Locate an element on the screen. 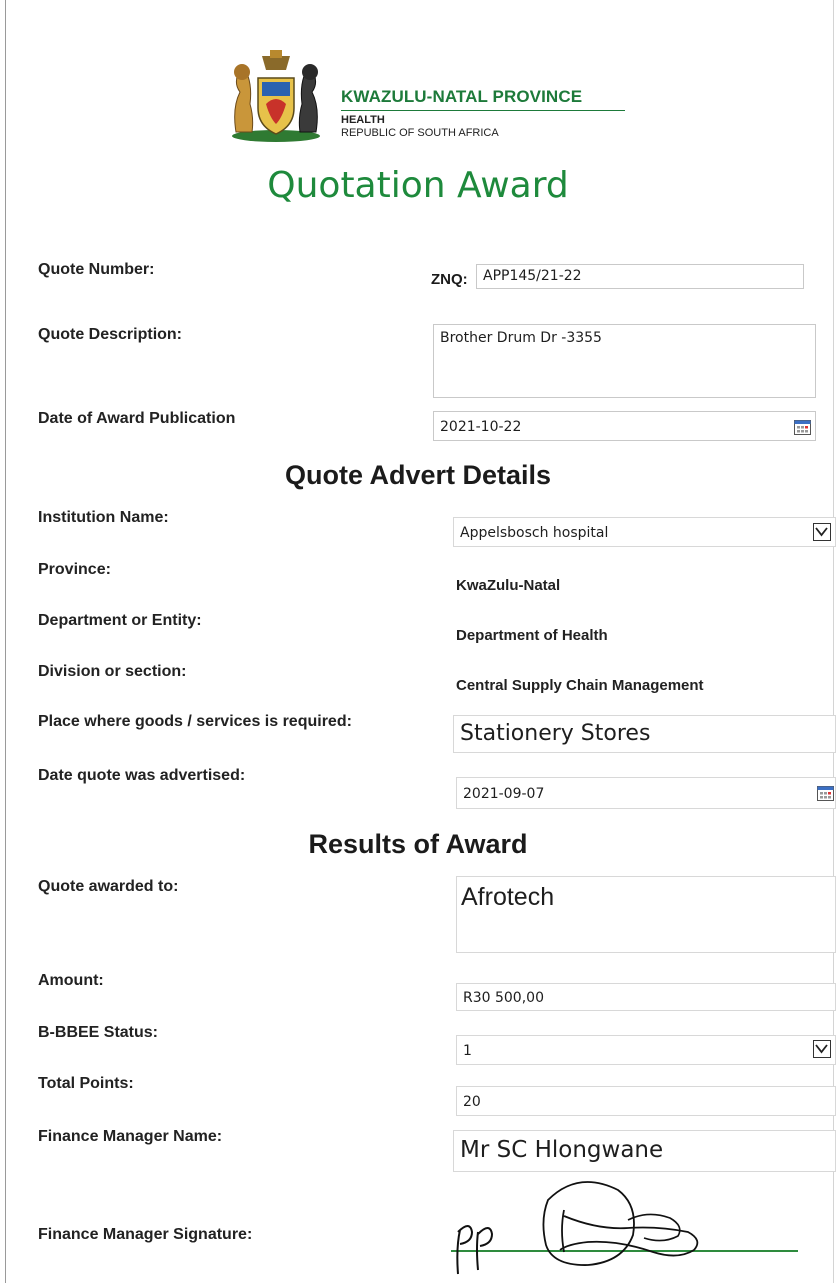 Image resolution: width=836 pixels, height=1283 pixels. quote-number-prefix: ZNQ: is located at coordinates (449, 279).